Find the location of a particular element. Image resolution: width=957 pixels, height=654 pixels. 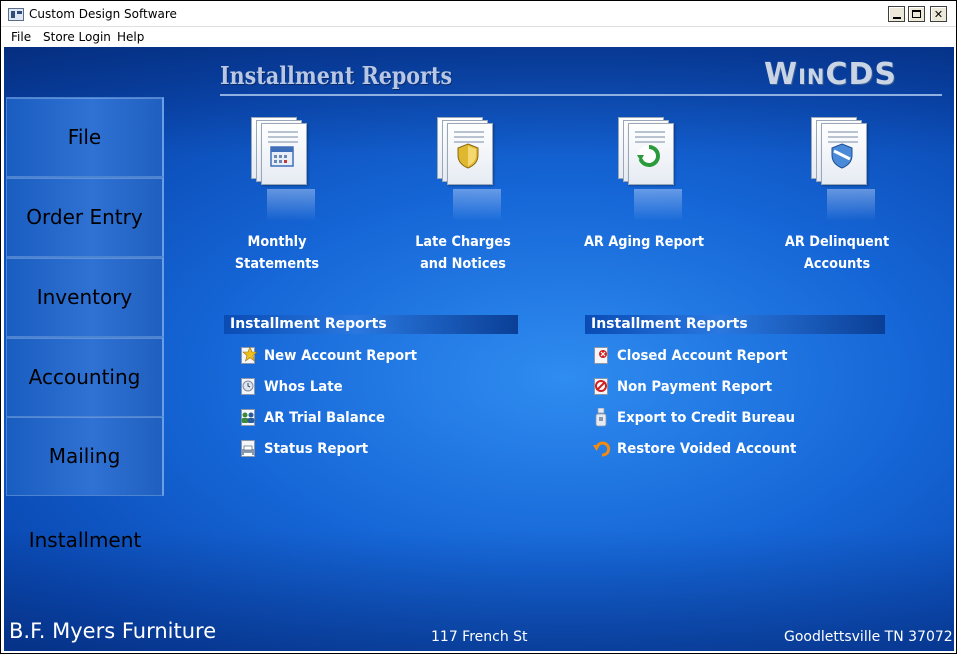

report-ar-aging: AR Aging Report is located at coordinates (644, 200).